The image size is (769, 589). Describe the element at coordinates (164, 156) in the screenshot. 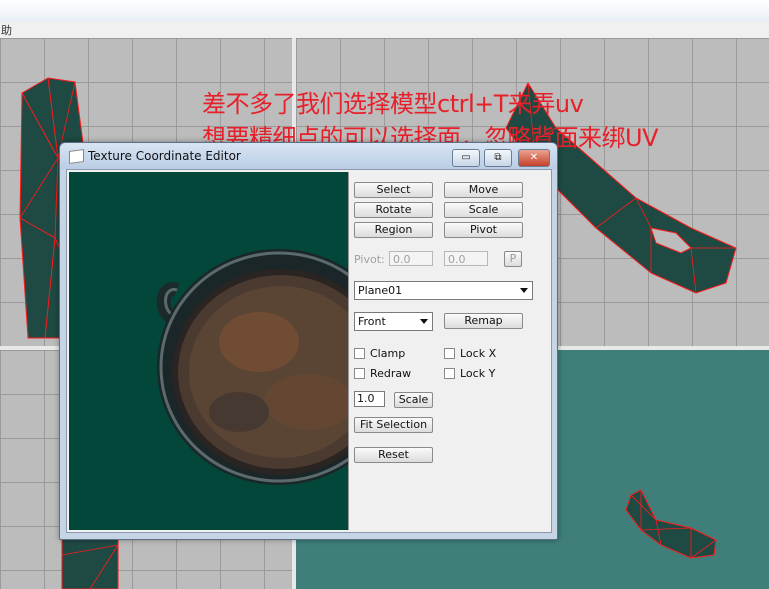

I see `dialog-title: Texture Coordinate Editor` at that location.